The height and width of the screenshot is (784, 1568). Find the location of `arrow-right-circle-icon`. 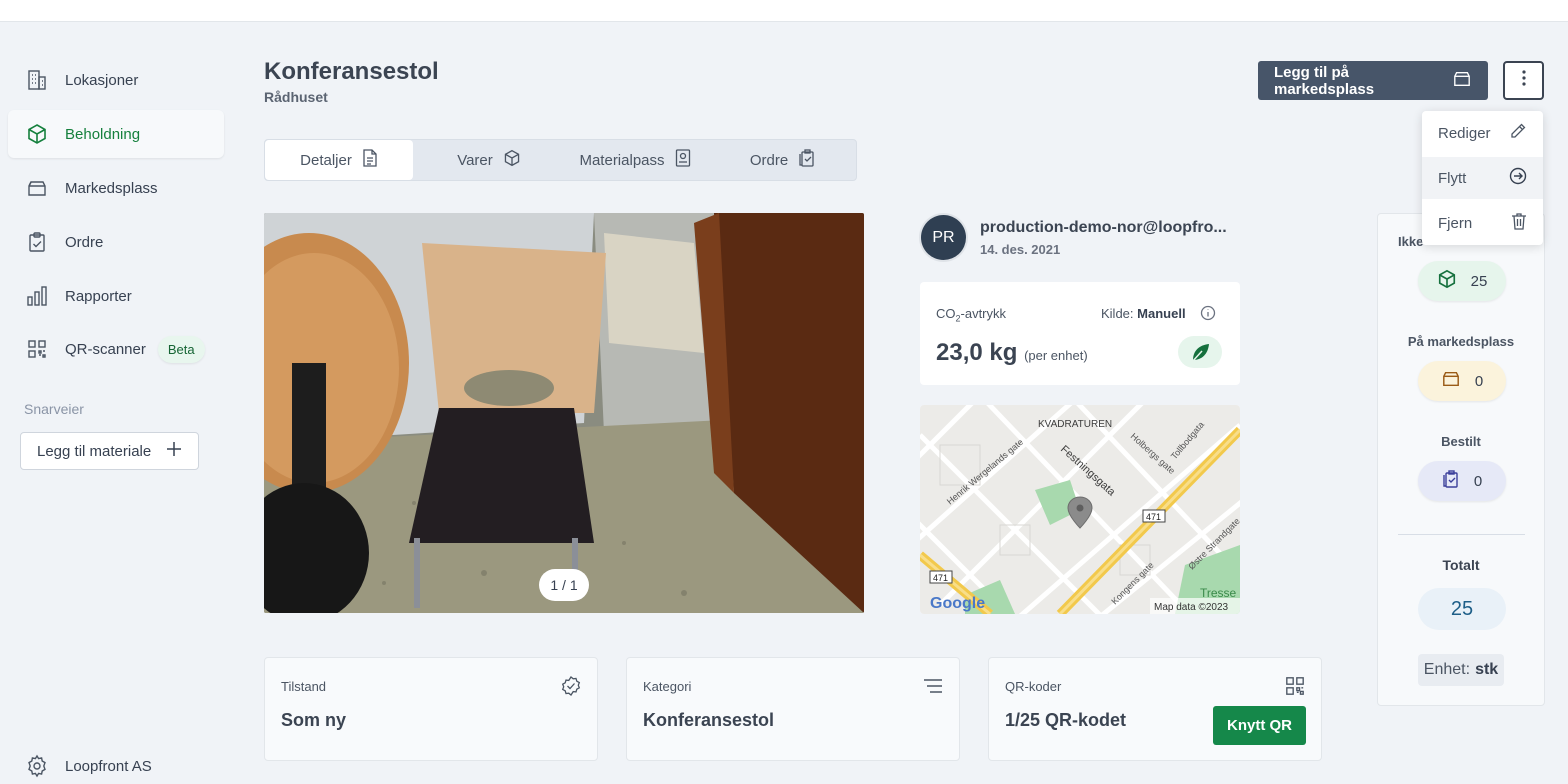

arrow-right-circle-icon is located at coordinates (1518, 178).